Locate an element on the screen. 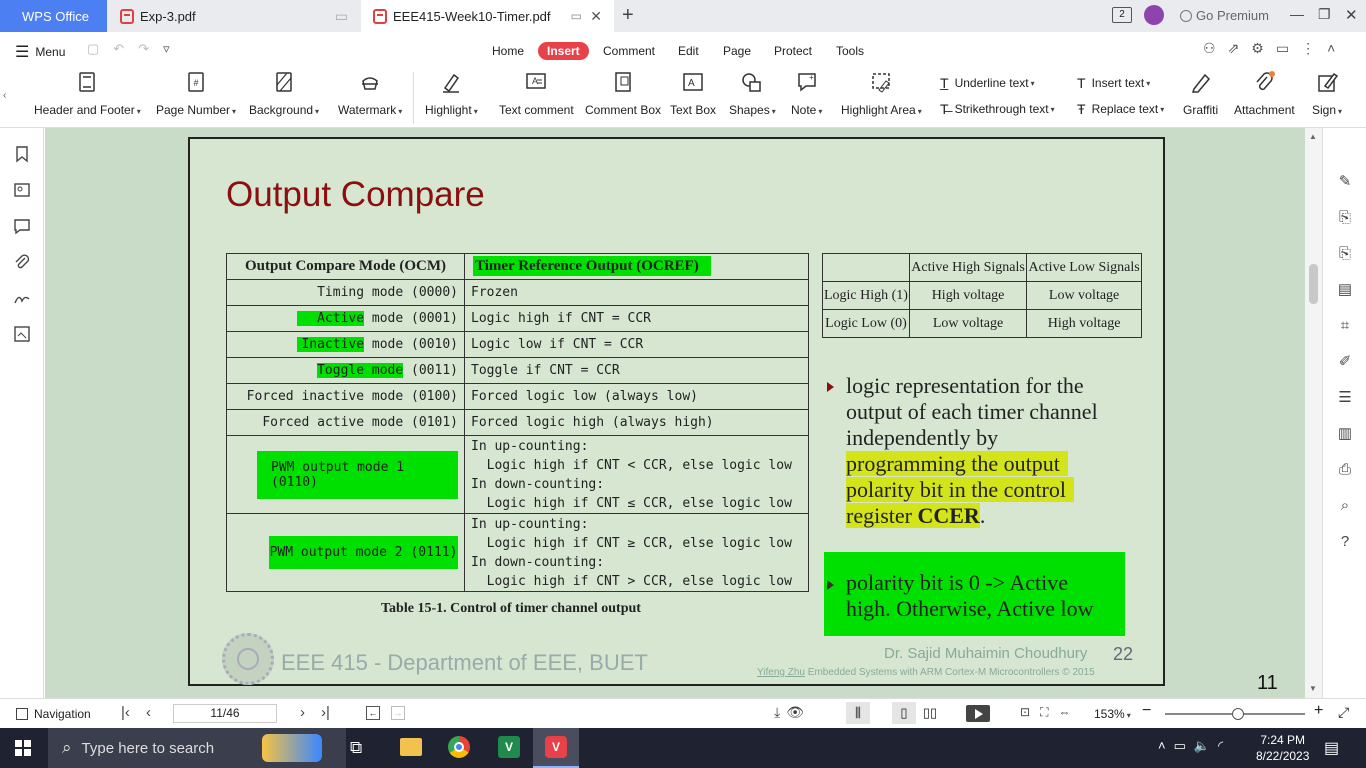 This screenshot has width=1366, height=768. volume-icon: 🔈 is located at coordinates (1206, 745).